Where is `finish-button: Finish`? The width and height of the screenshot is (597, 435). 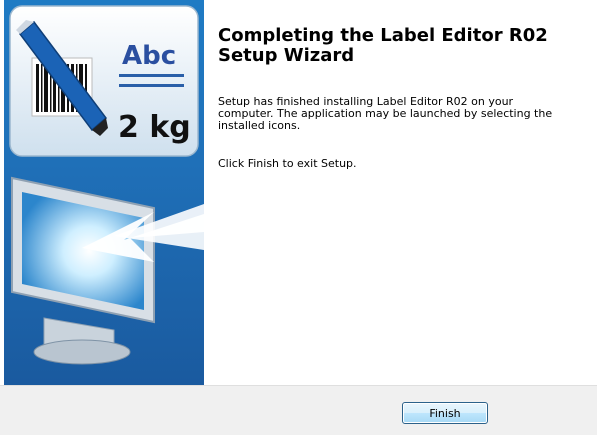
finish-button: Finish is located at coordinates (445, 413).